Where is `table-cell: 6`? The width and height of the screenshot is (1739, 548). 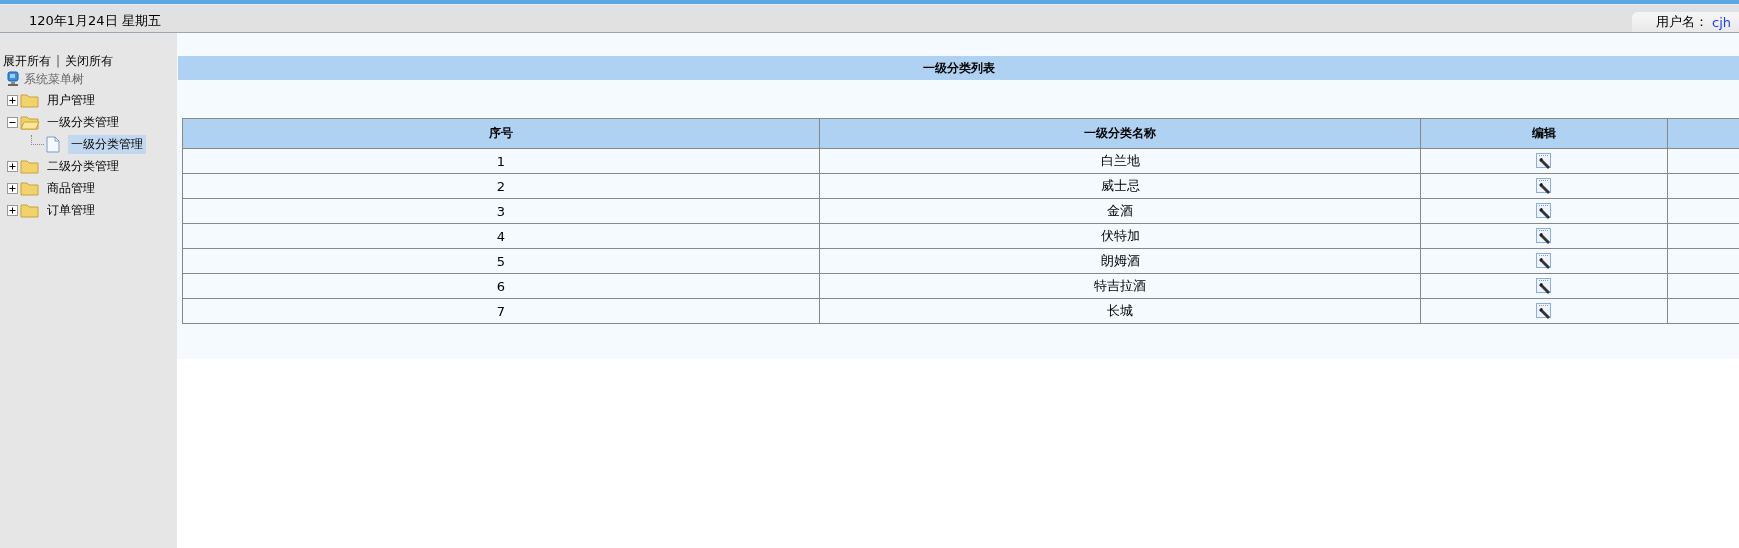
table-cell: 6 is located at coordinates (501, 286).